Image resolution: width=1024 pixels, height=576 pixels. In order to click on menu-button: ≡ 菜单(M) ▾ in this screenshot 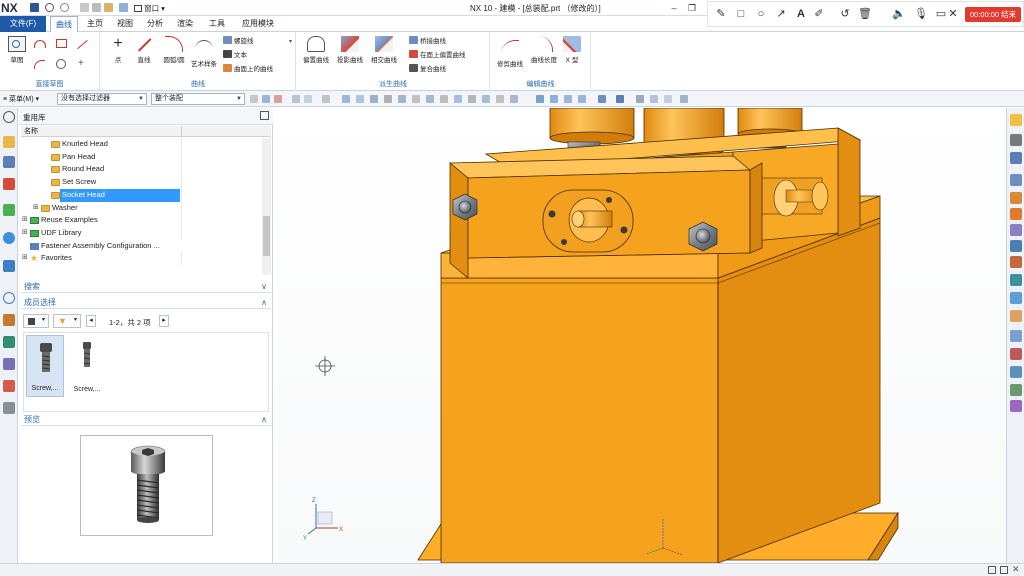, I will do `click(21, 99)`.